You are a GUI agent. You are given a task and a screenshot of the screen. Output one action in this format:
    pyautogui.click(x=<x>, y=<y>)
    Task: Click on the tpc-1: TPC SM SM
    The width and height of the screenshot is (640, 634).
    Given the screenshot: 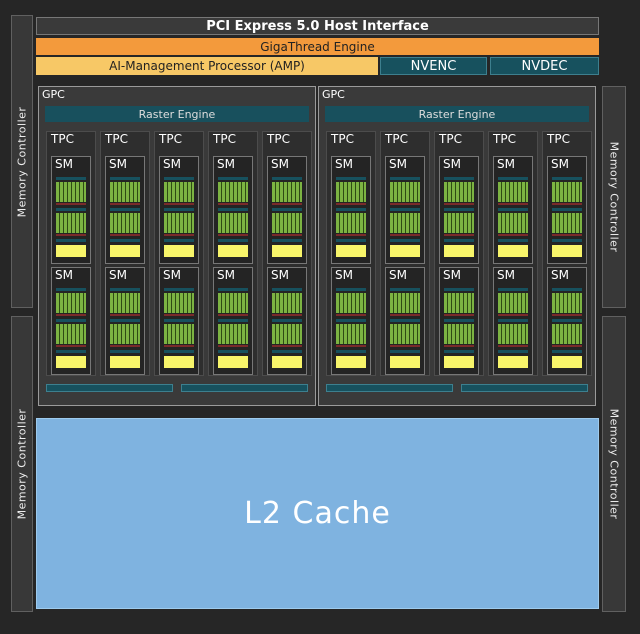 What is the action you would take?
    pyautogui.click(x=71, y=253)
    